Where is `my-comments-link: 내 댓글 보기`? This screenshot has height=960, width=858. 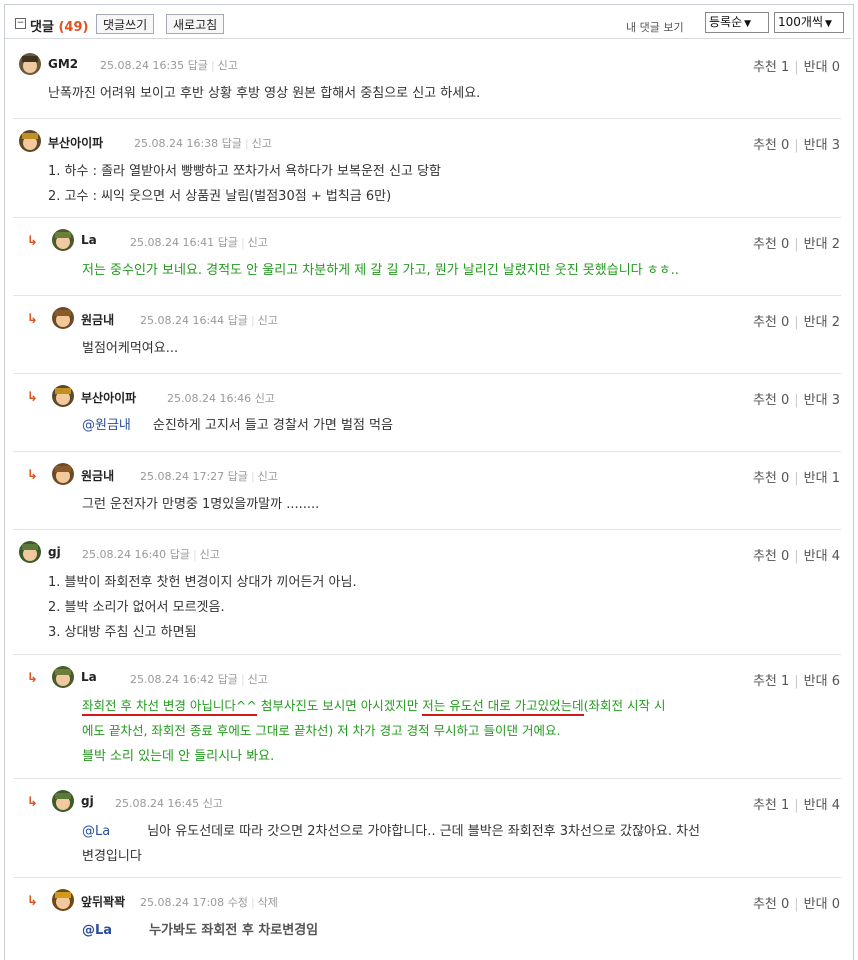
my-comments-link: 내 댓글 보기 is located at coordinates (655, 27).